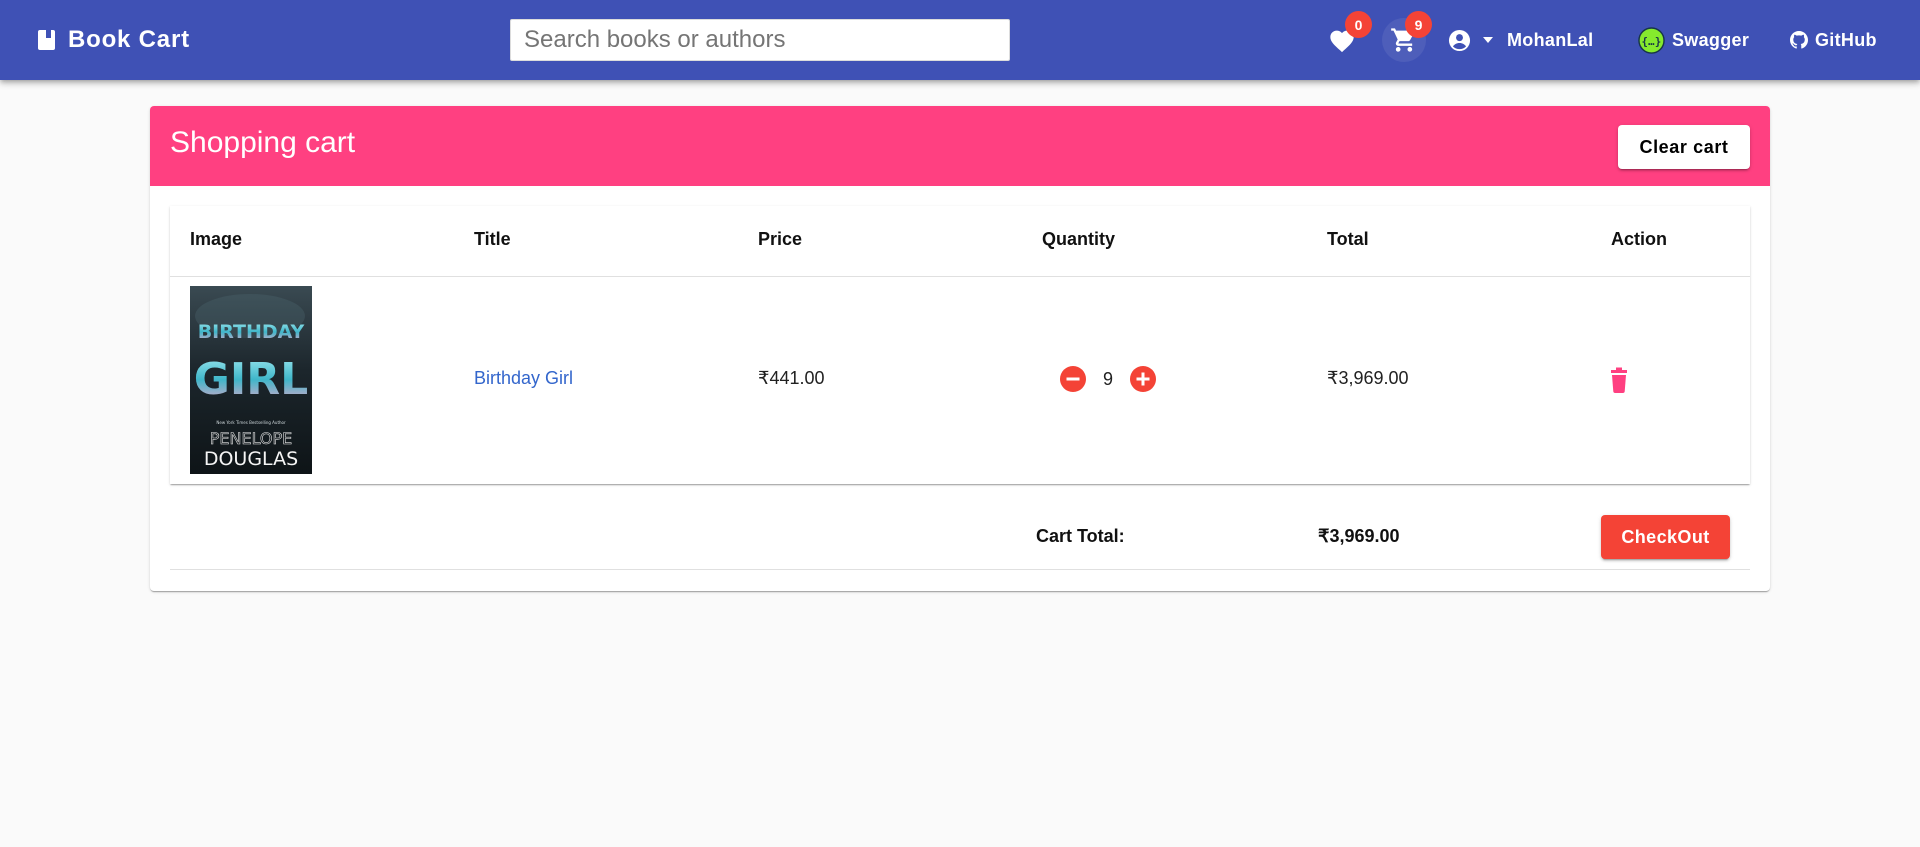  Describe the element at coordinates (1665, 537) in the screenshot. I see `checkout-button: CheckOut` at that location.